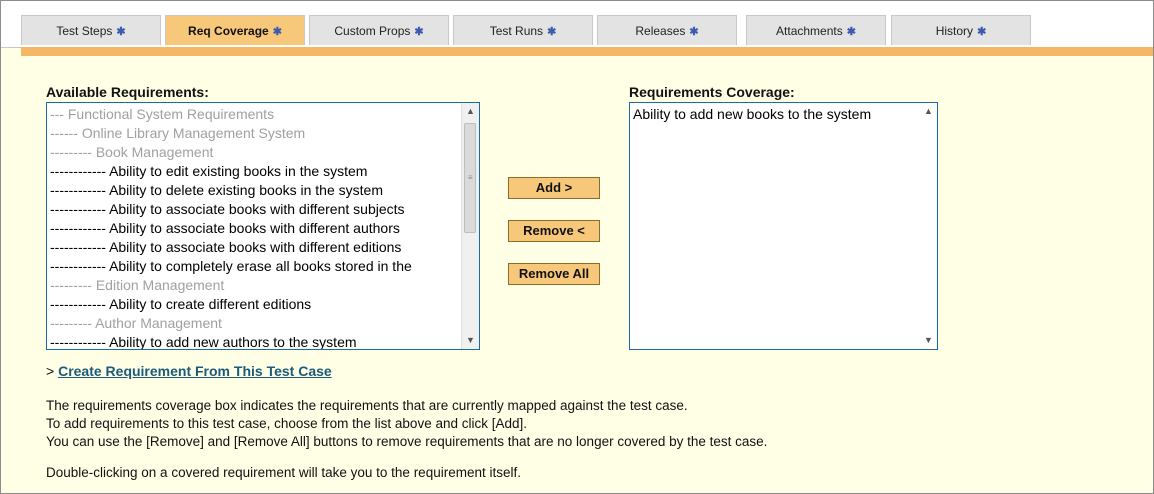 The image size is (1154, 494). Describe the element at coordinates (516, 31) in the screenshot. I see `tab-label: Test Runs` at that location.